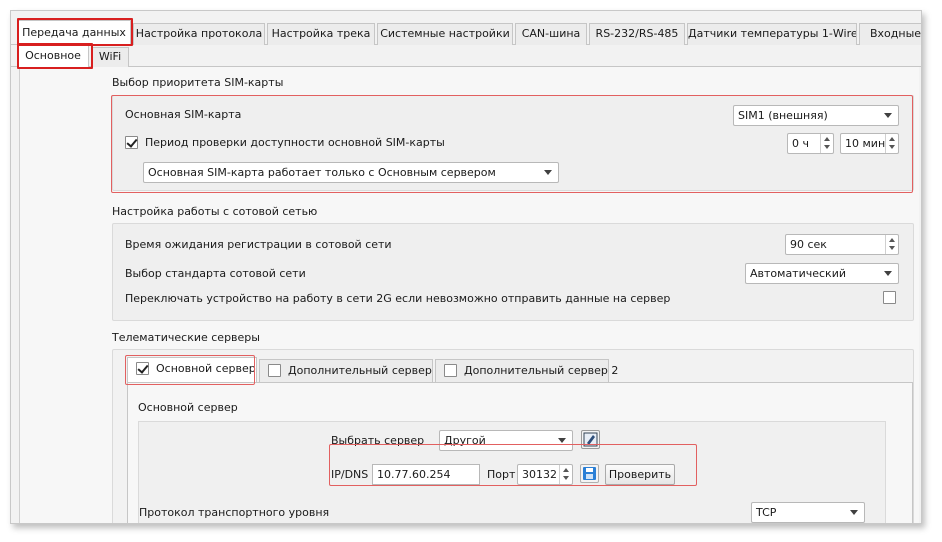 The height and width of the screenshot is (542, 942). What do you see at coordinates (772, 34) in the screenshot?
I see `tab-1wire-sensors: Датчики температуры 1-Wire` at bounding box center [772, 34].